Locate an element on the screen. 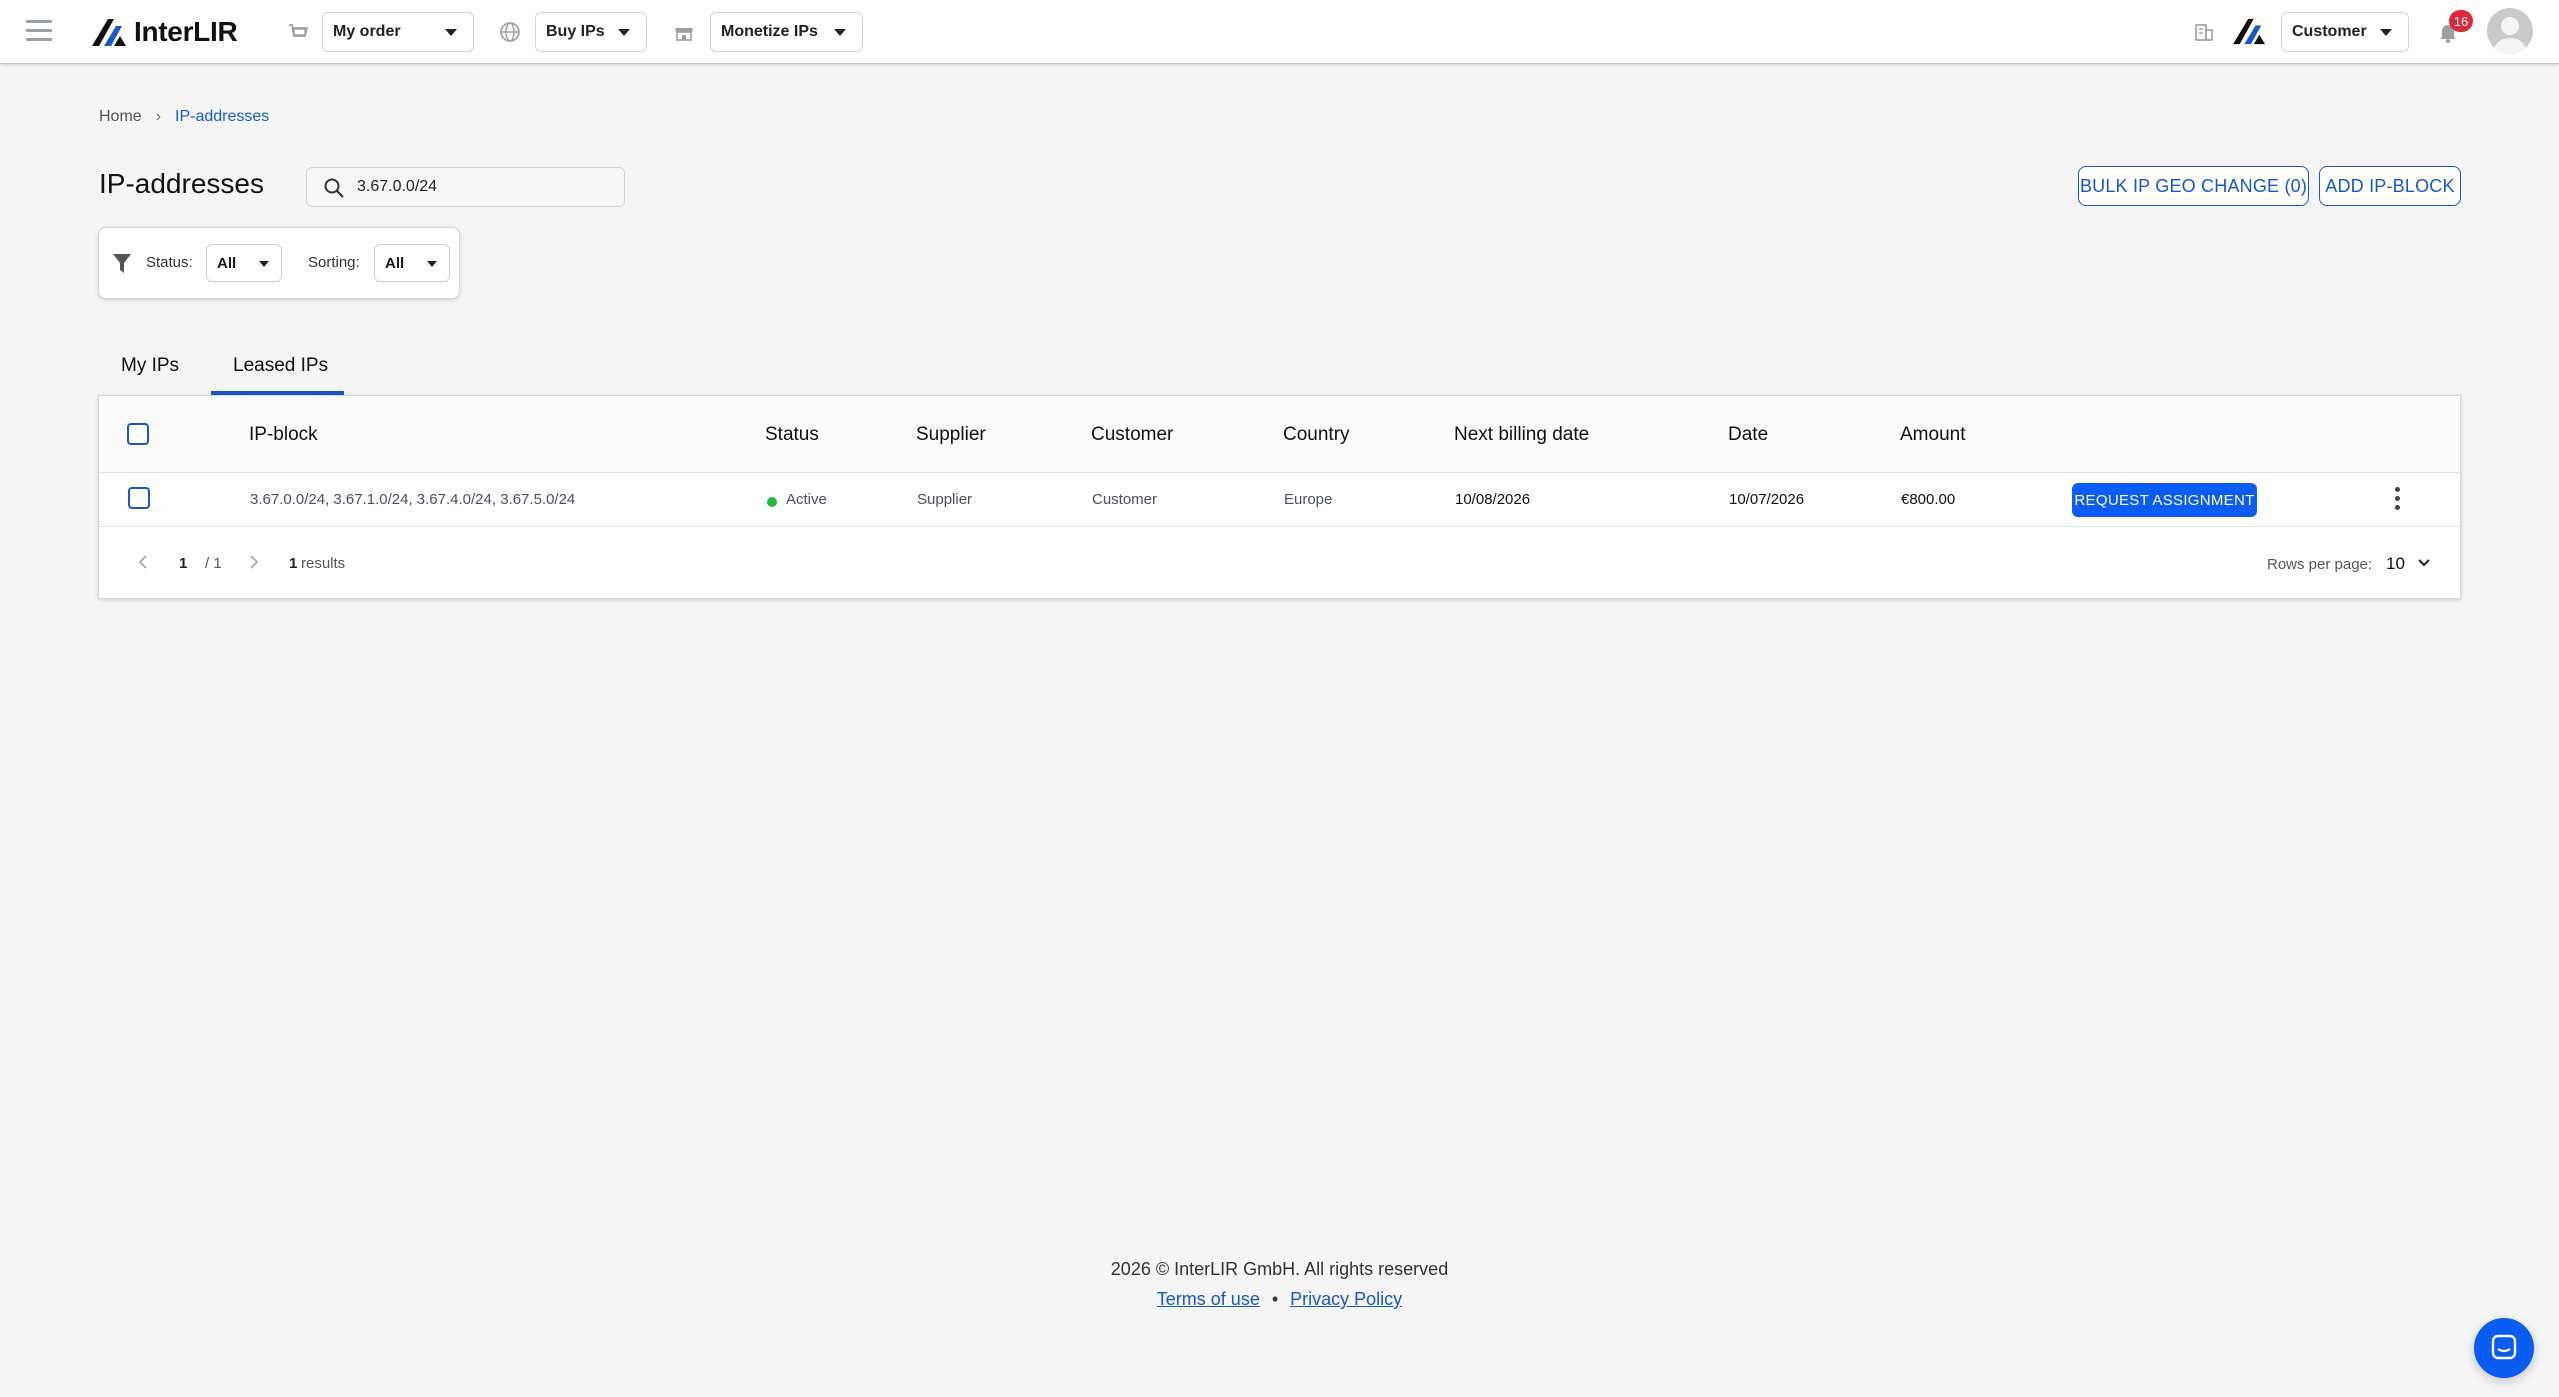 This screenshot has height=1397, width=2559. row-checkbox is located at coordinates (139, 498).